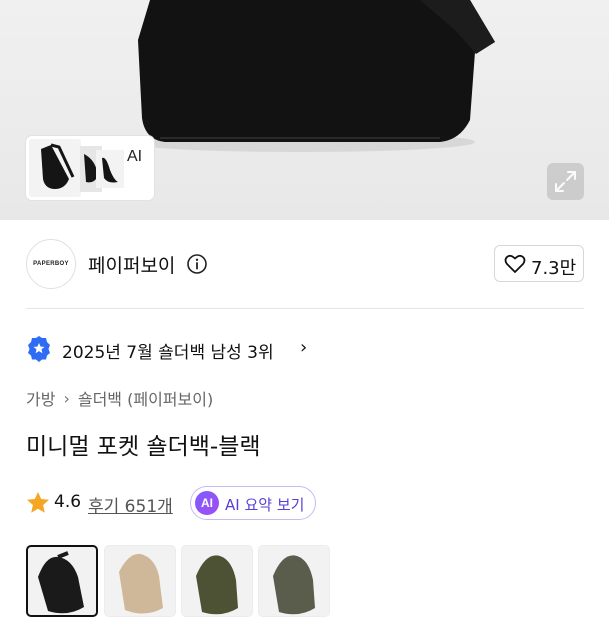 The height and width of the screenshot is (617, 609). Describe the element at coordinates (197, 264) in the screenshot. I see `info-icon` at that location.